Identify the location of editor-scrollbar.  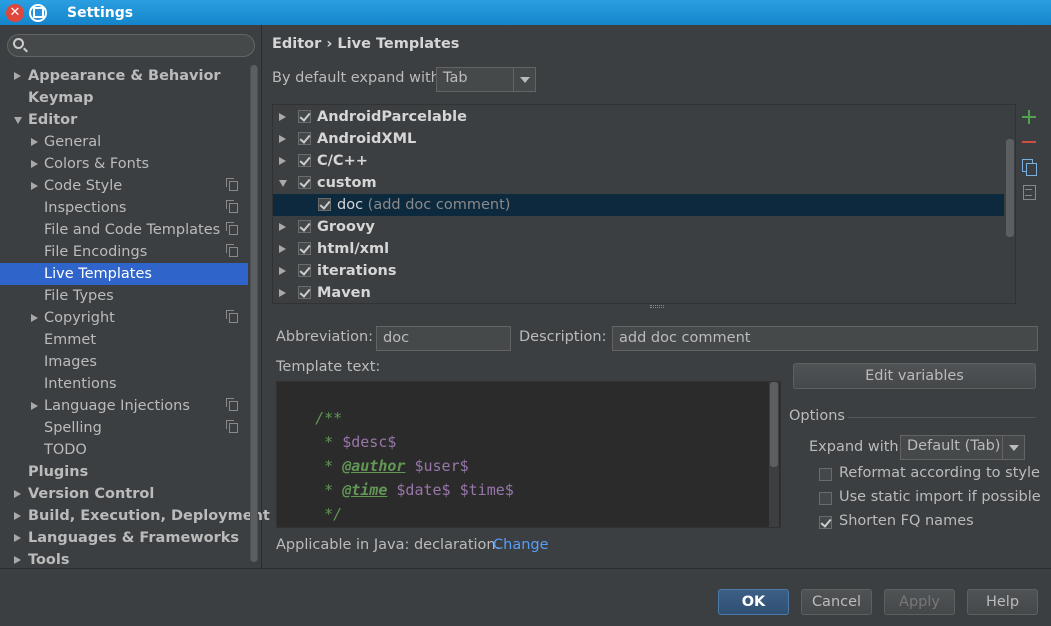
(774, 454).